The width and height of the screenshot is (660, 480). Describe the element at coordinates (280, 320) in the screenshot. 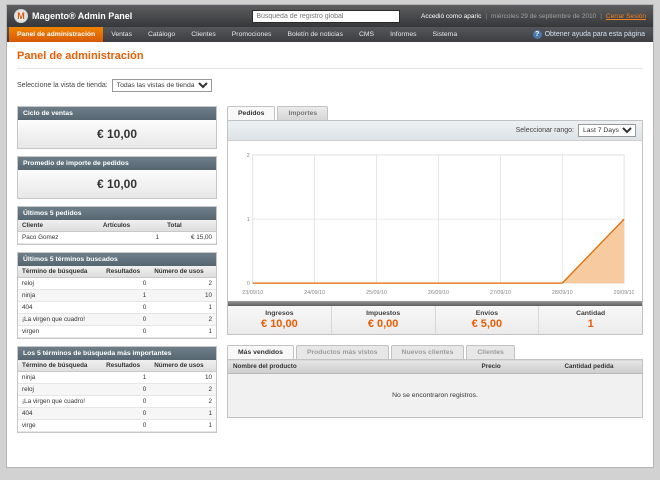

I see `stat-revenue: Ingresos € 10,00` at that location.